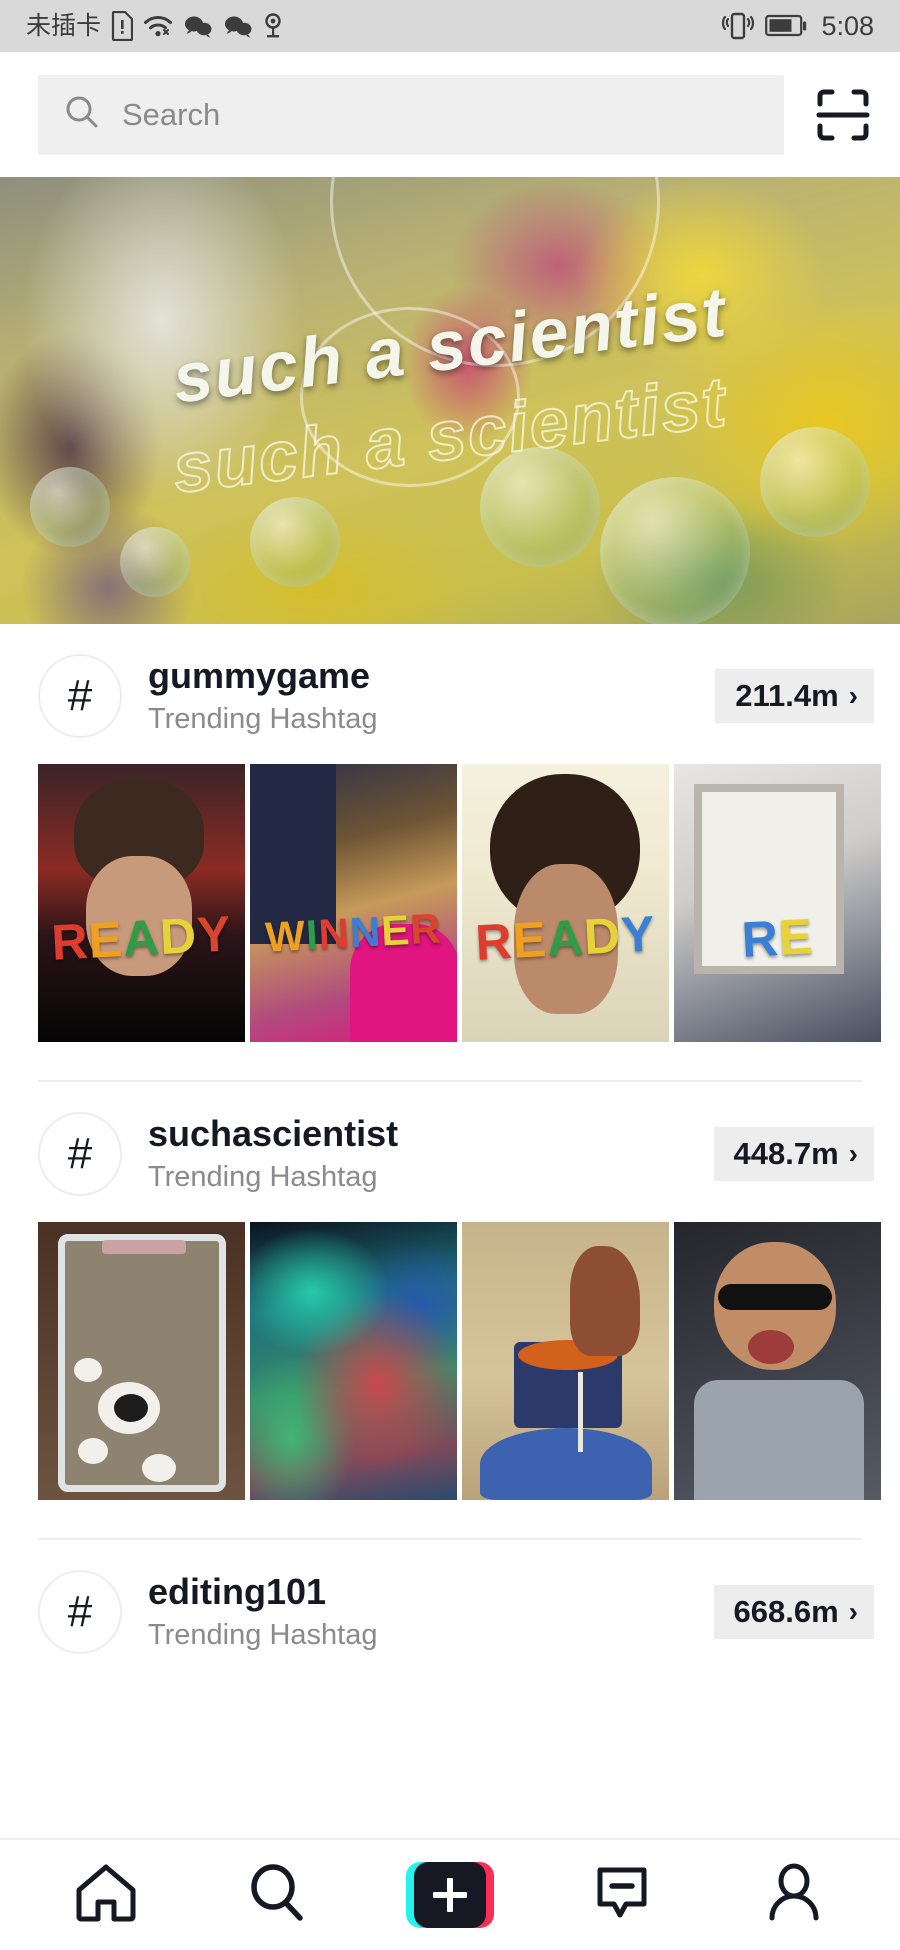 The image size is (900, 1950). Describe the element at coordinates (273, 26) in the screenshot. I see `location-pin-icon` at that location.